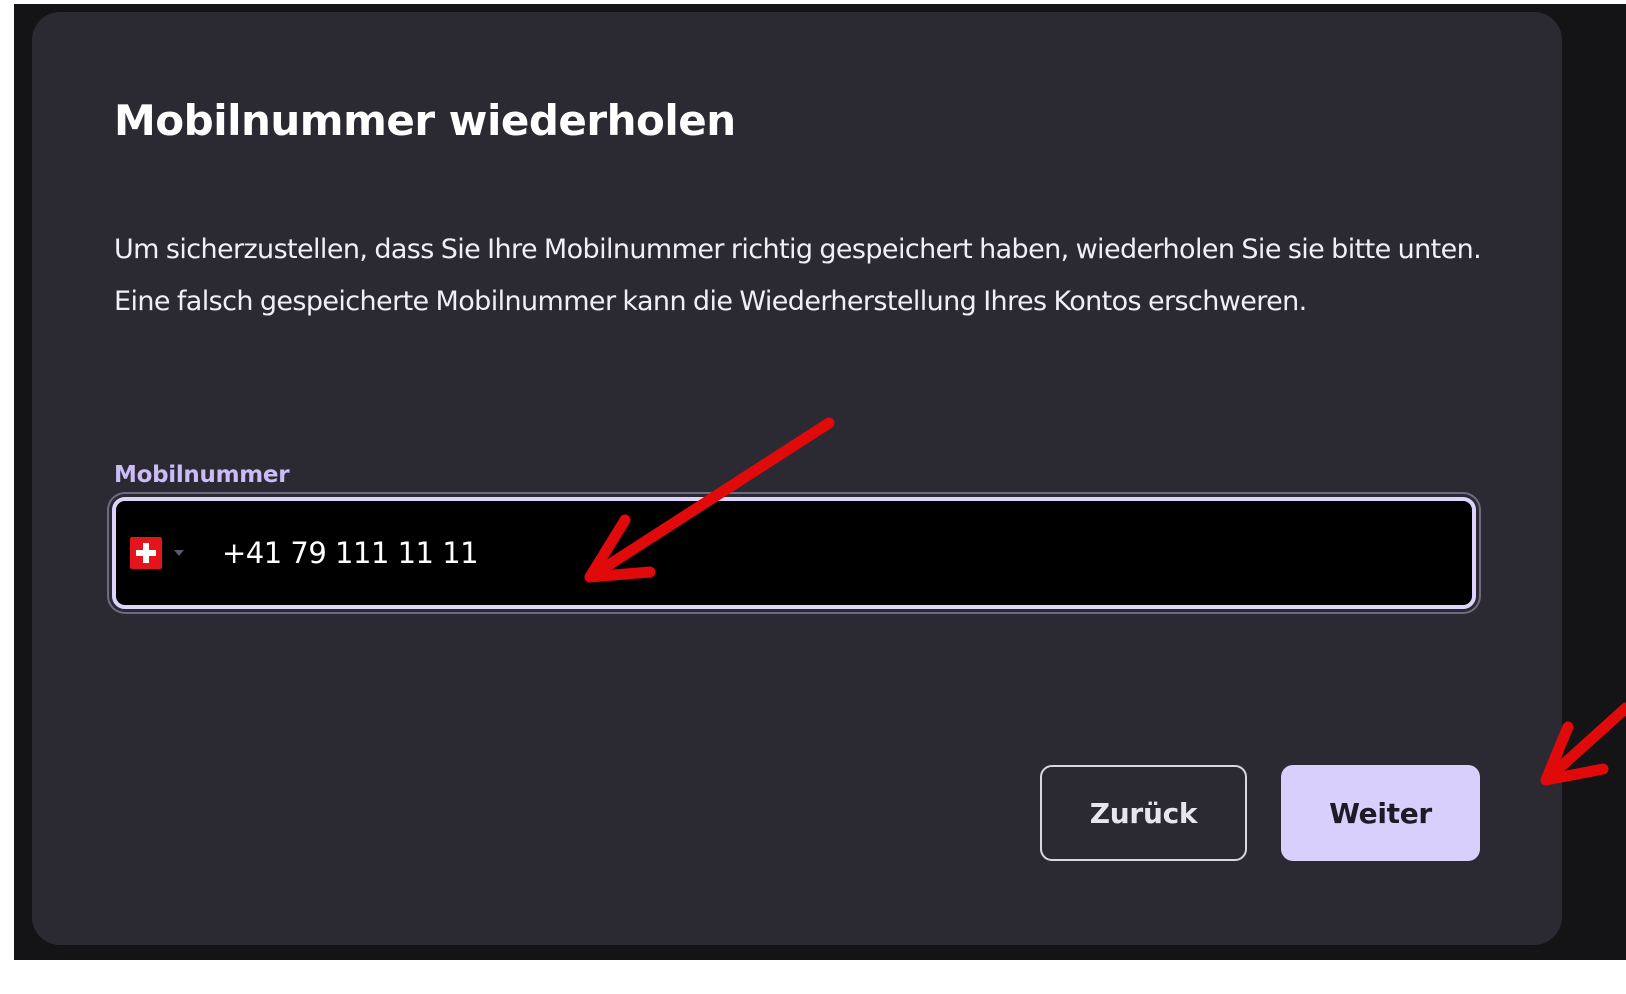 The width and height of the screenshot is (1626, 994). Describe the element at coordinates (202, 475) in the screenshot. I see `mobile-number-label: Mobilnummer` at that location.